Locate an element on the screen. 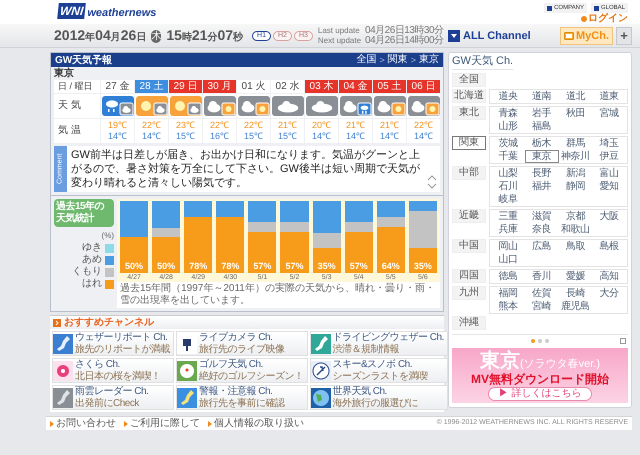  prefecture-link: 高知 is located at coordinates (609, 276).